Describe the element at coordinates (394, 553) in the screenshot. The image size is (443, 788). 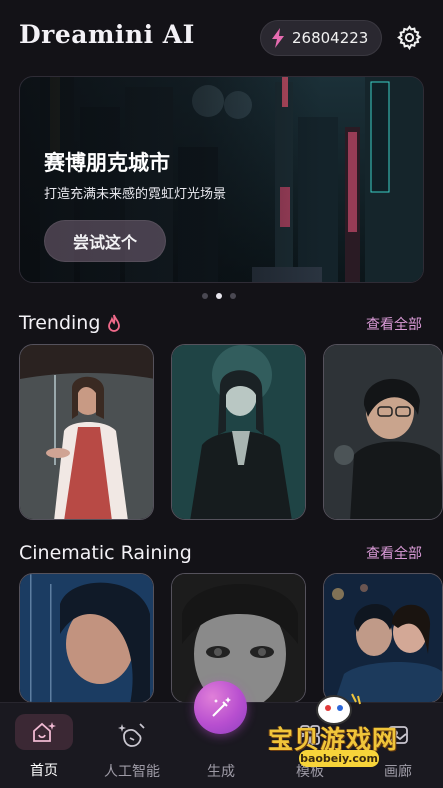
I see `see-all-cinematic-raining: 查看全部` at that location.